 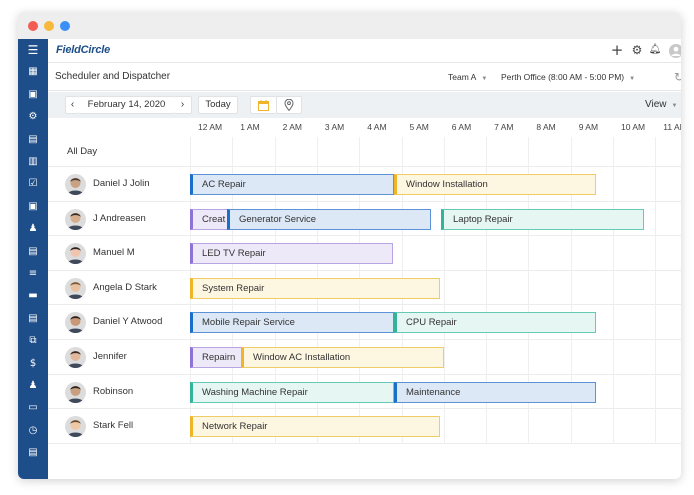 What do you see at coordinates (183, 105) in the screenshot?
I see `next-day-button: ›` at bounding box center [183, 105].